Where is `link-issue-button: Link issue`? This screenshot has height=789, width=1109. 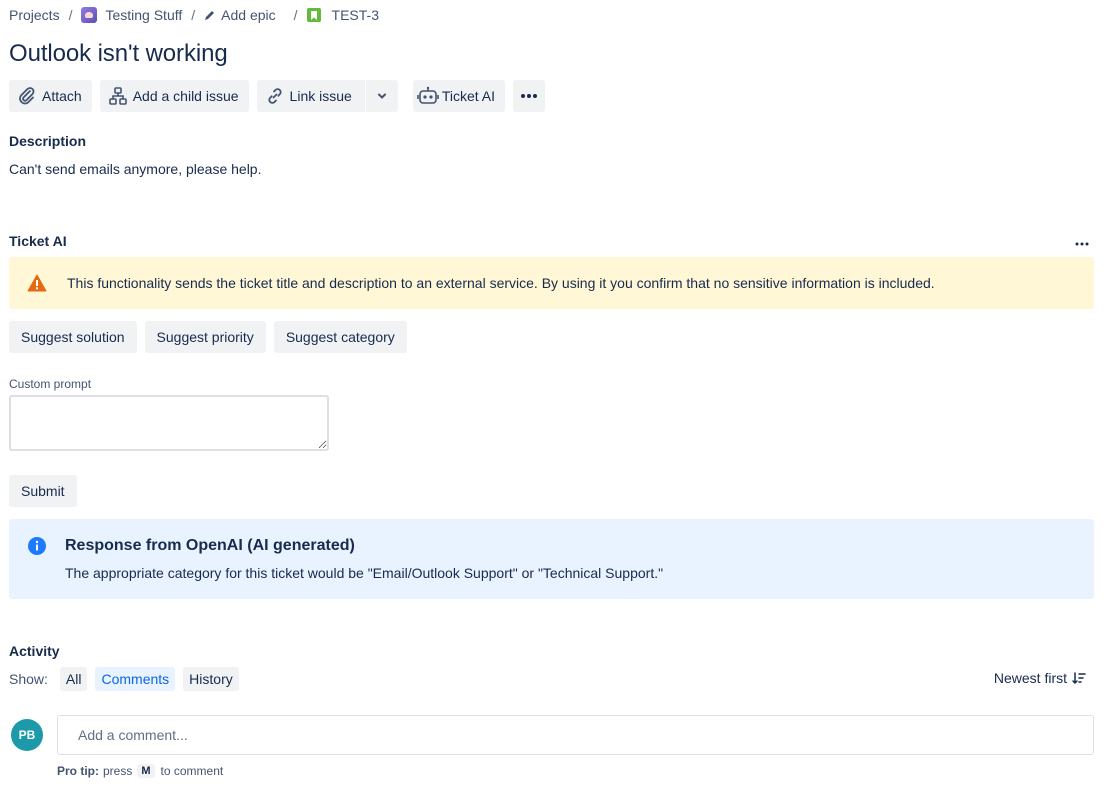 link-issue-button: Link issue is located at coordinates (310, 96).